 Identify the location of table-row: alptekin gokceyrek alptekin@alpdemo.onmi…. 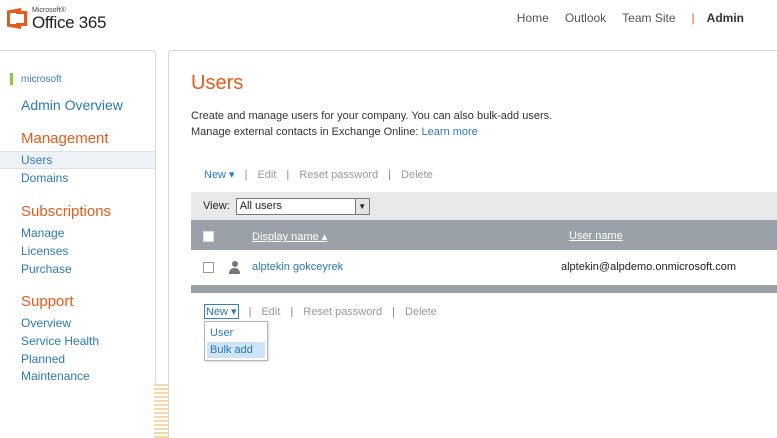
(484, 268).